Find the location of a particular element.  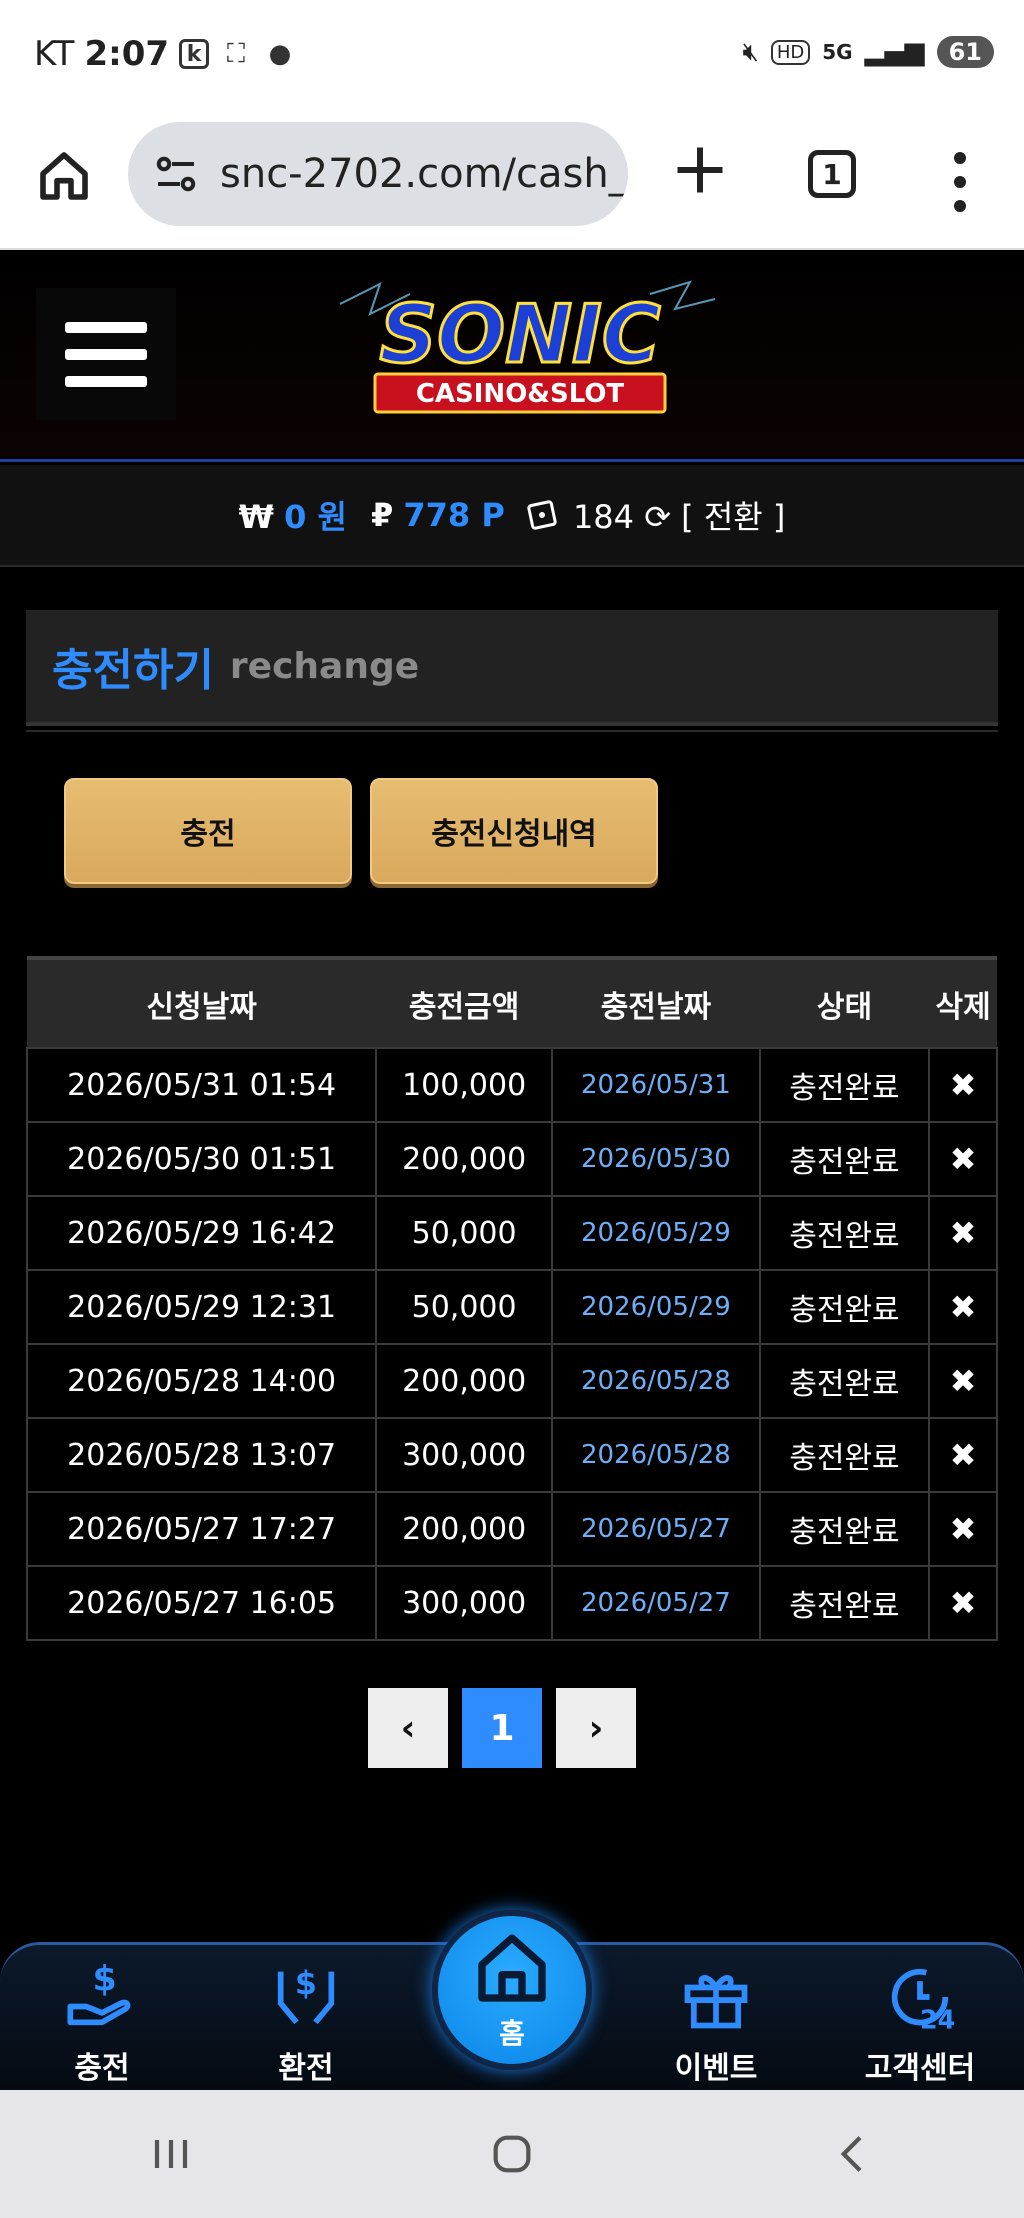

prev-page-button: ‹ is located at coordinates (408, 1728).